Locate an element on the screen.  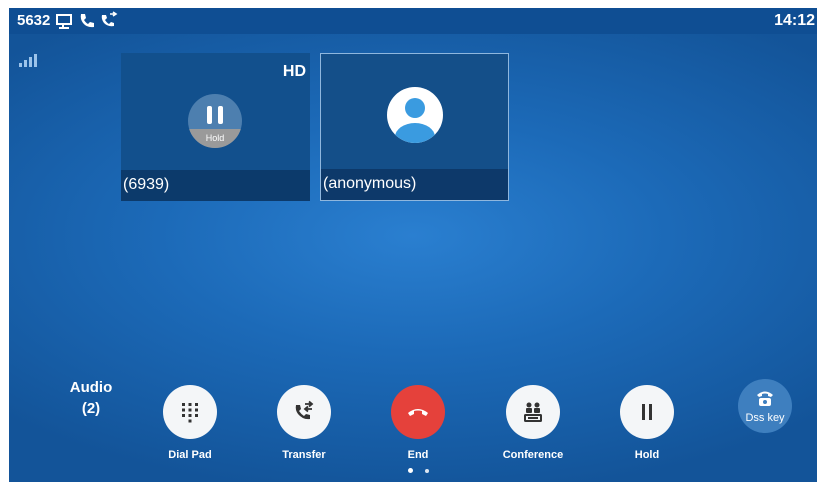
name-bar: (anonymous) is located at coordinates (414, 184).